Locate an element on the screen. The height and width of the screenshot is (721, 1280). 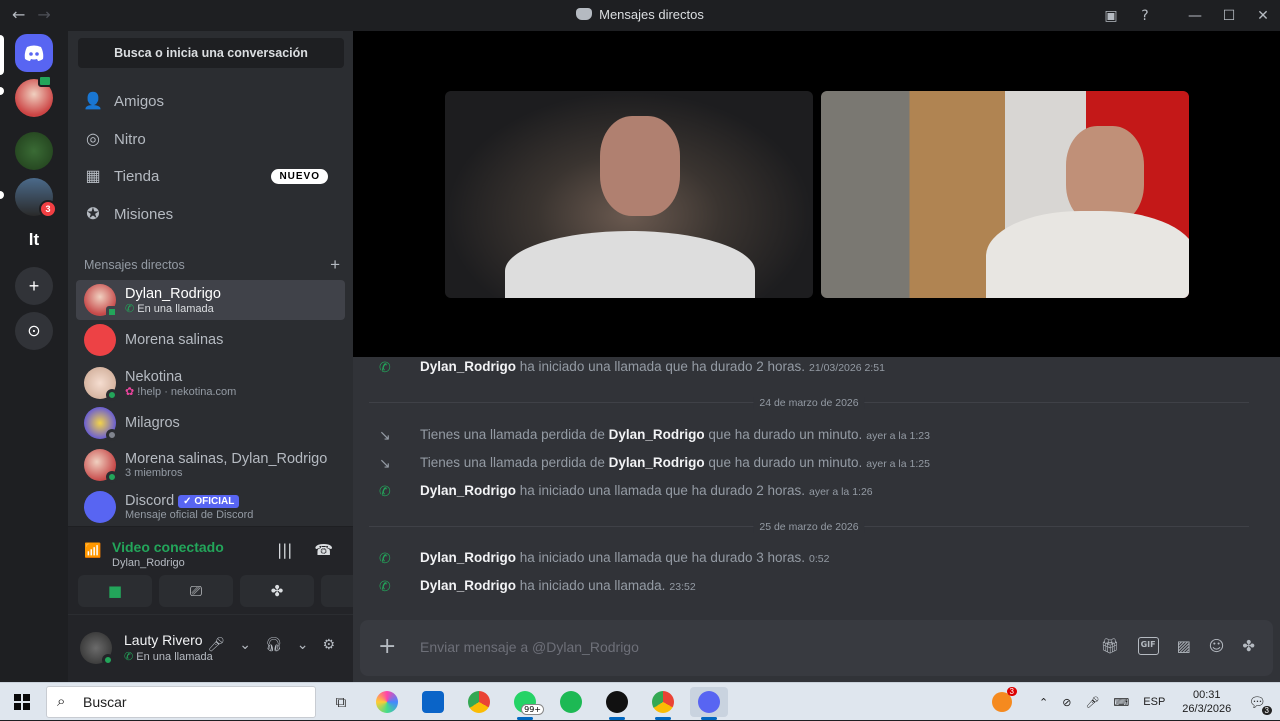
dm-item-morena: Morena salinas is located at coordinates (210, 340).